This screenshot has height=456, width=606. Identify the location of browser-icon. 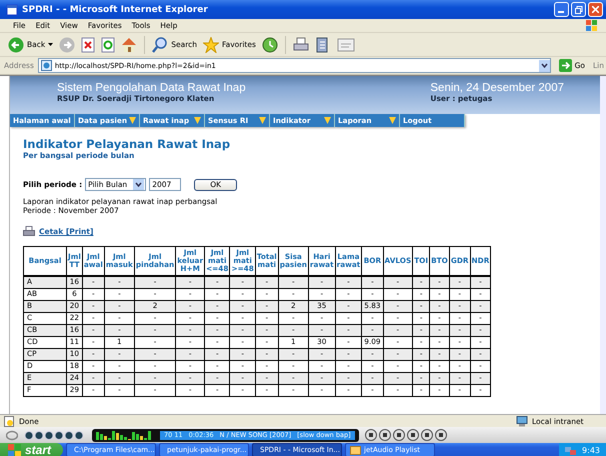
(12, 10).